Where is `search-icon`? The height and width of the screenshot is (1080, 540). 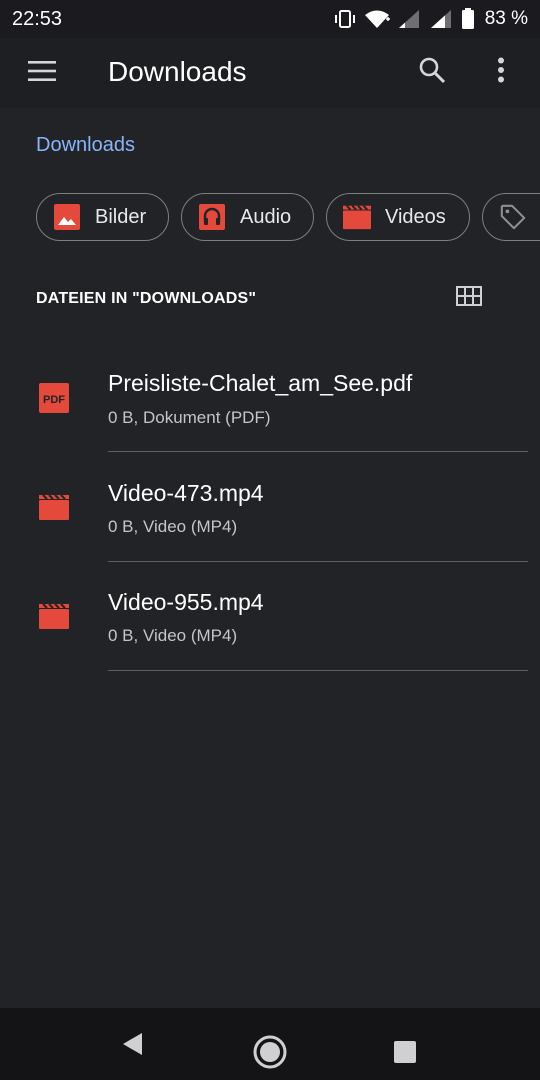 search-icon is located at coordinates (432, 72).